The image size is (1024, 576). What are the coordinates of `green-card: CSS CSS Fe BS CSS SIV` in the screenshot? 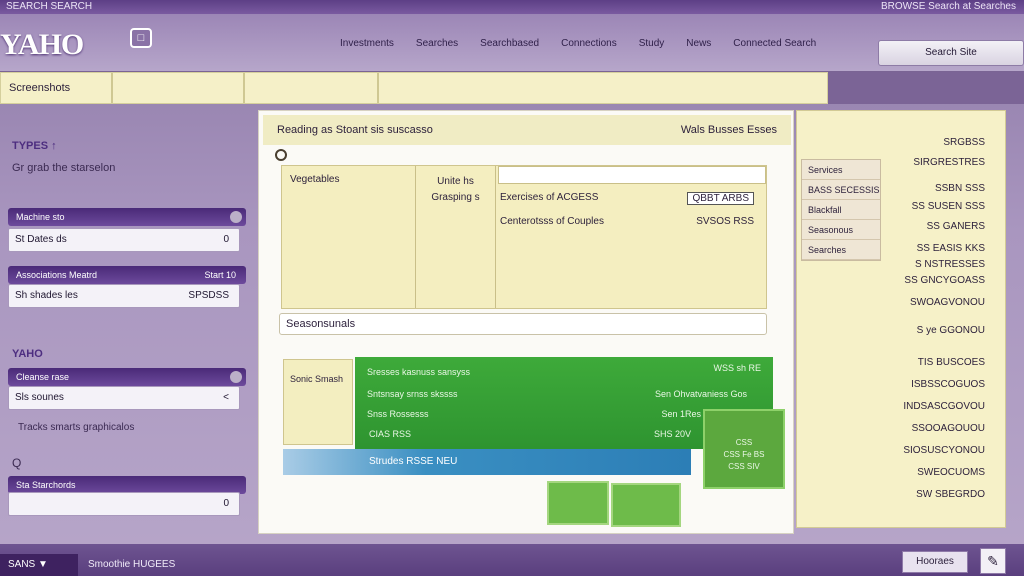 It's located at (744, 449).